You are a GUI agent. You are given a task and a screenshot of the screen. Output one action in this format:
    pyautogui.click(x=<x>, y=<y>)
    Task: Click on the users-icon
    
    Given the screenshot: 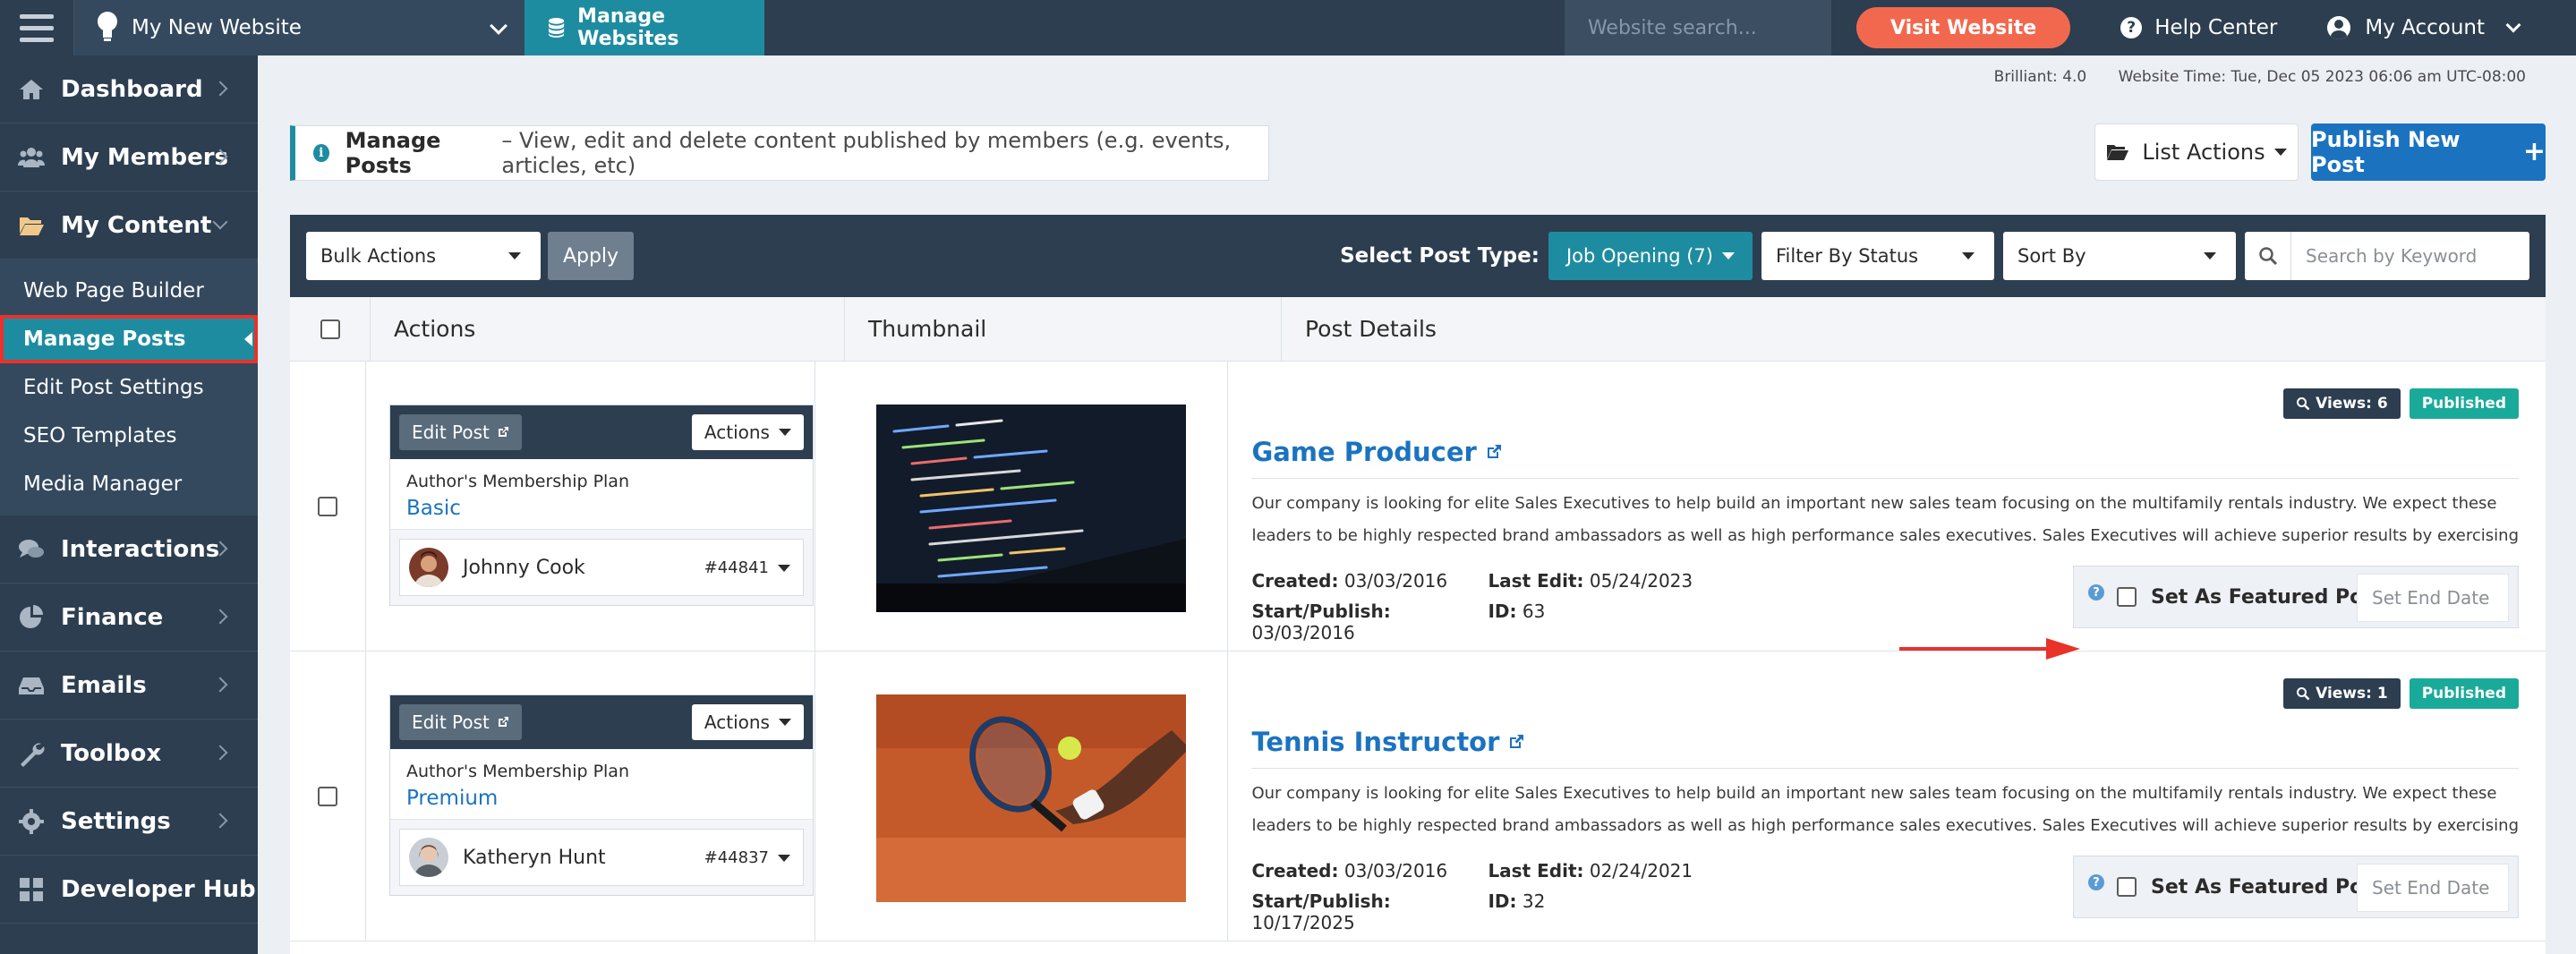 What is the action you would take?
    pyautogui.click(x=31, y=157)
    